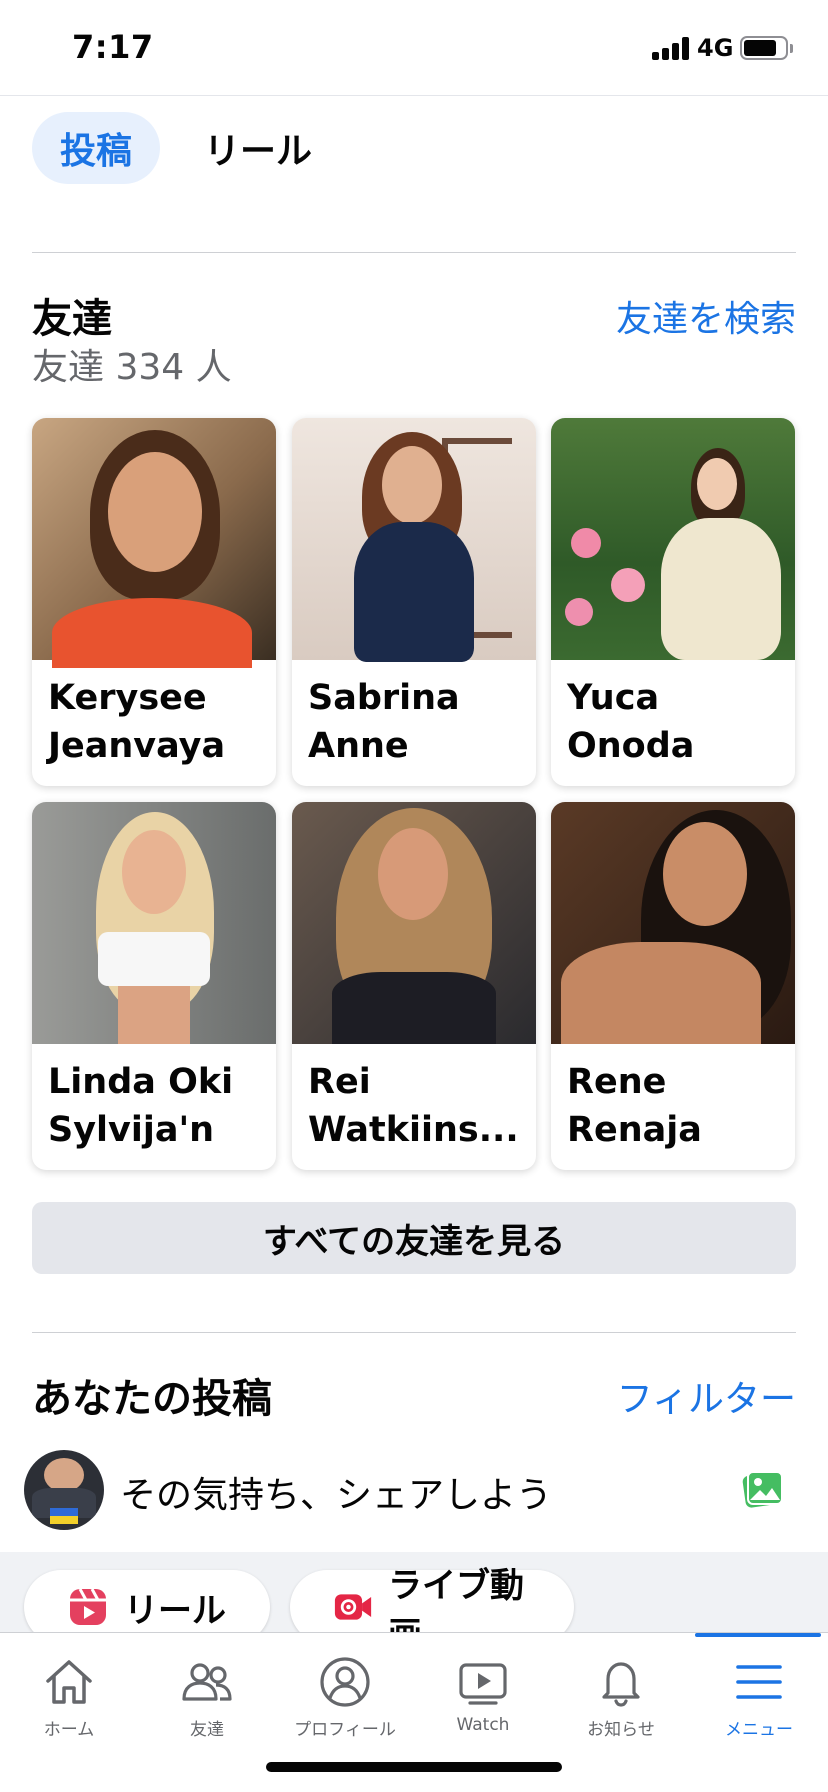 Image resolution: width=828 pixels, height=1792 pixels. Describe the element at coordinates (207, 1730) in the screenshot. I see `nav-label: 友達` at that location.